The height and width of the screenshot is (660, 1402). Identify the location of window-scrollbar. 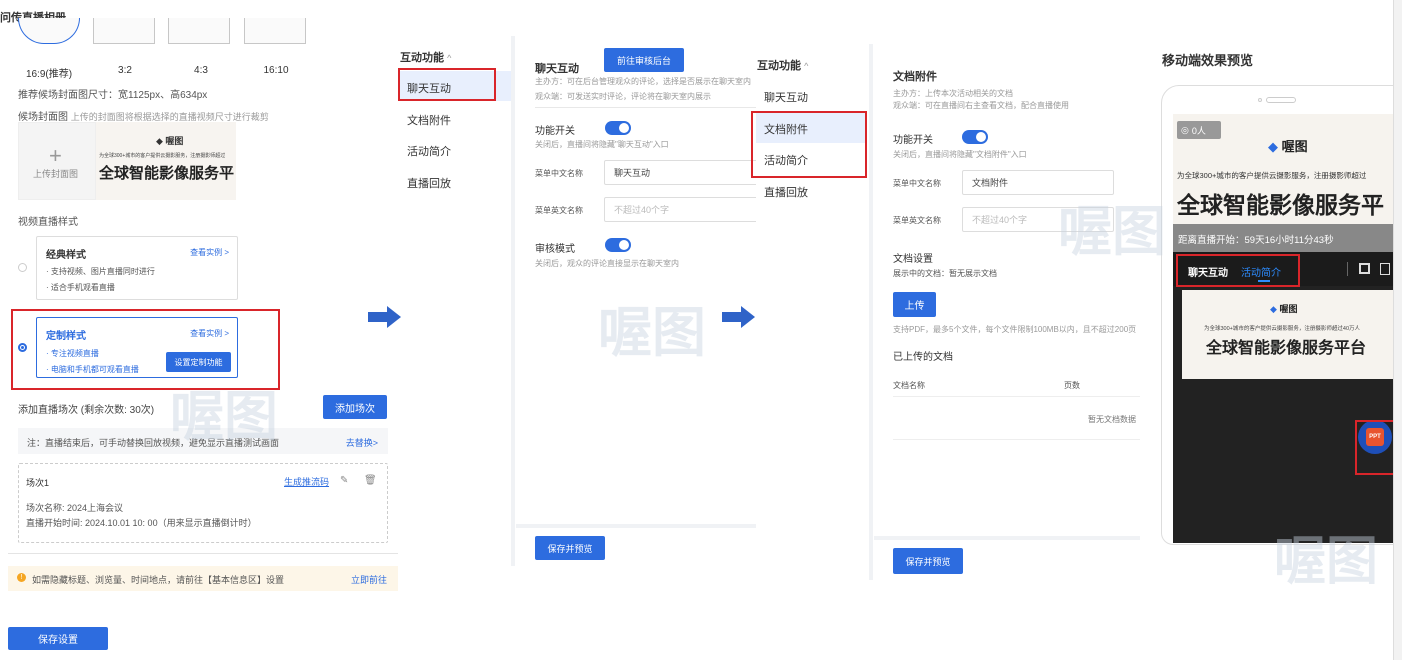
(1397, 330).